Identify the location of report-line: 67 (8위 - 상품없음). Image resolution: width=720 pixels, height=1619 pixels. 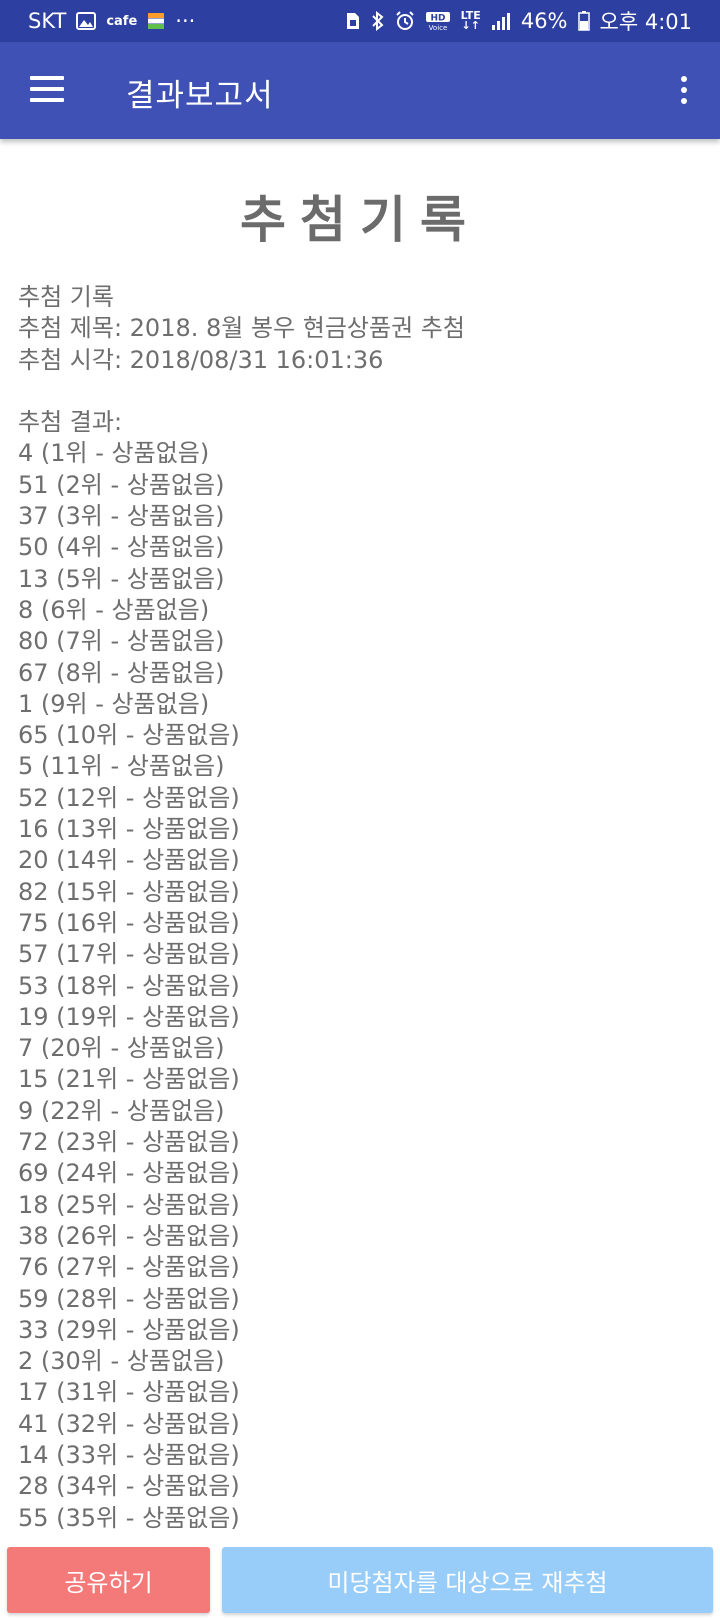
(121, 672).